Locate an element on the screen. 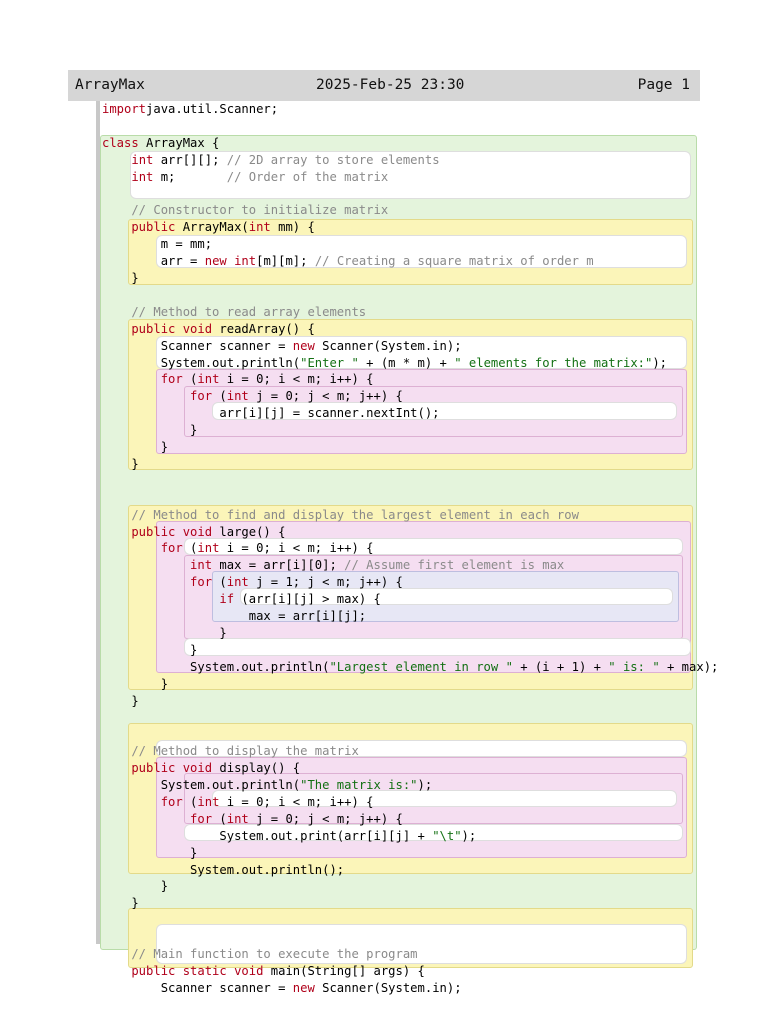 The height and width of the screenshot is (1024, 768). code-token: Scanner scanner = is located at coordinates (197, 345).